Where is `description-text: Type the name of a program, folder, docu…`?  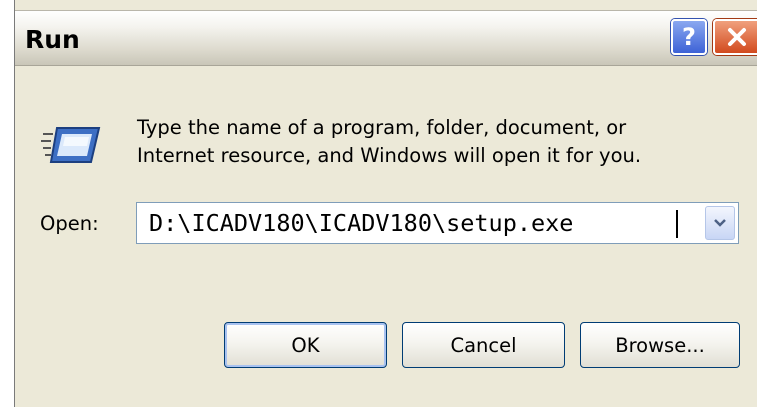
description-text: Type the name of a program, folder, docu… is located at coordinates (437, 142).